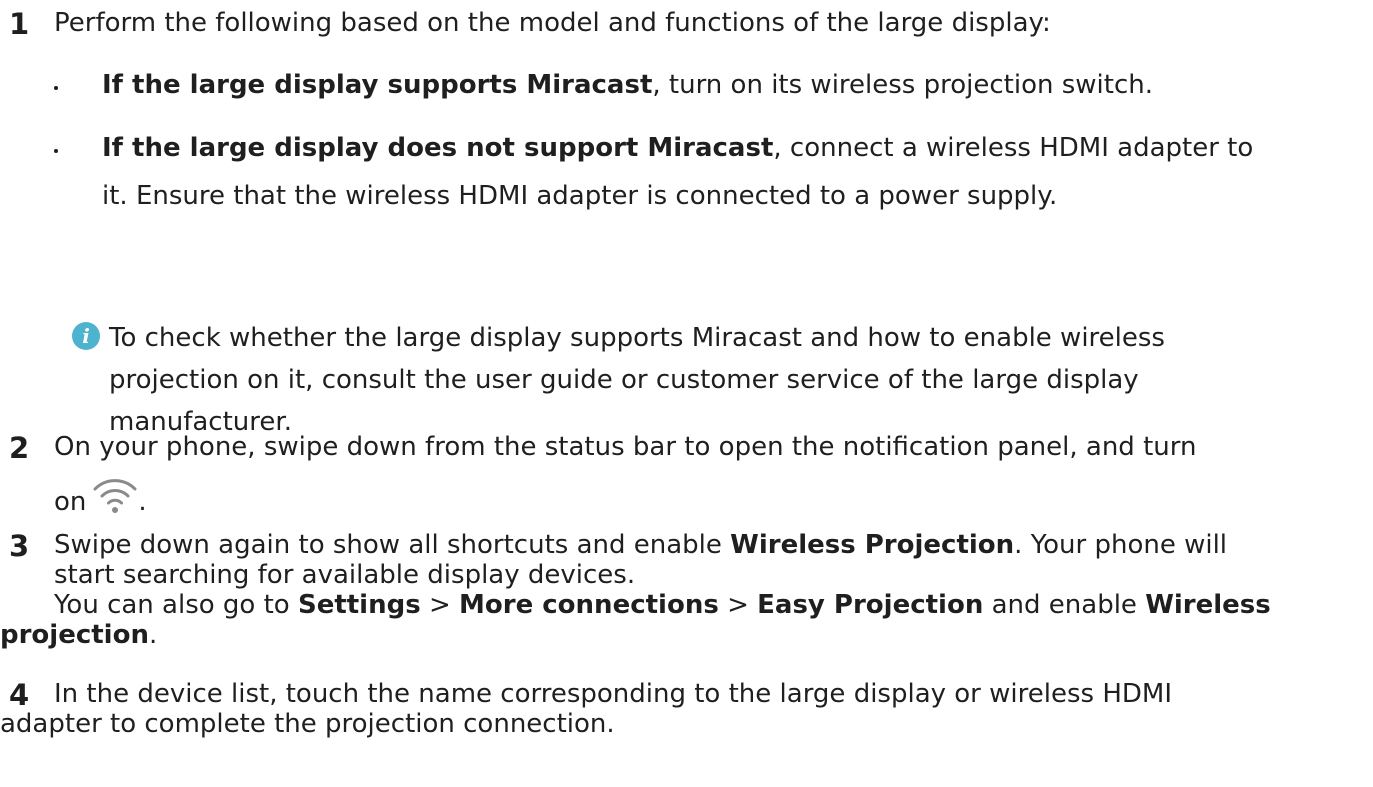  Describe the element at coordinates (870, 605) in the screenshot. I see `step-line-bold: Easy Projection` at that location.